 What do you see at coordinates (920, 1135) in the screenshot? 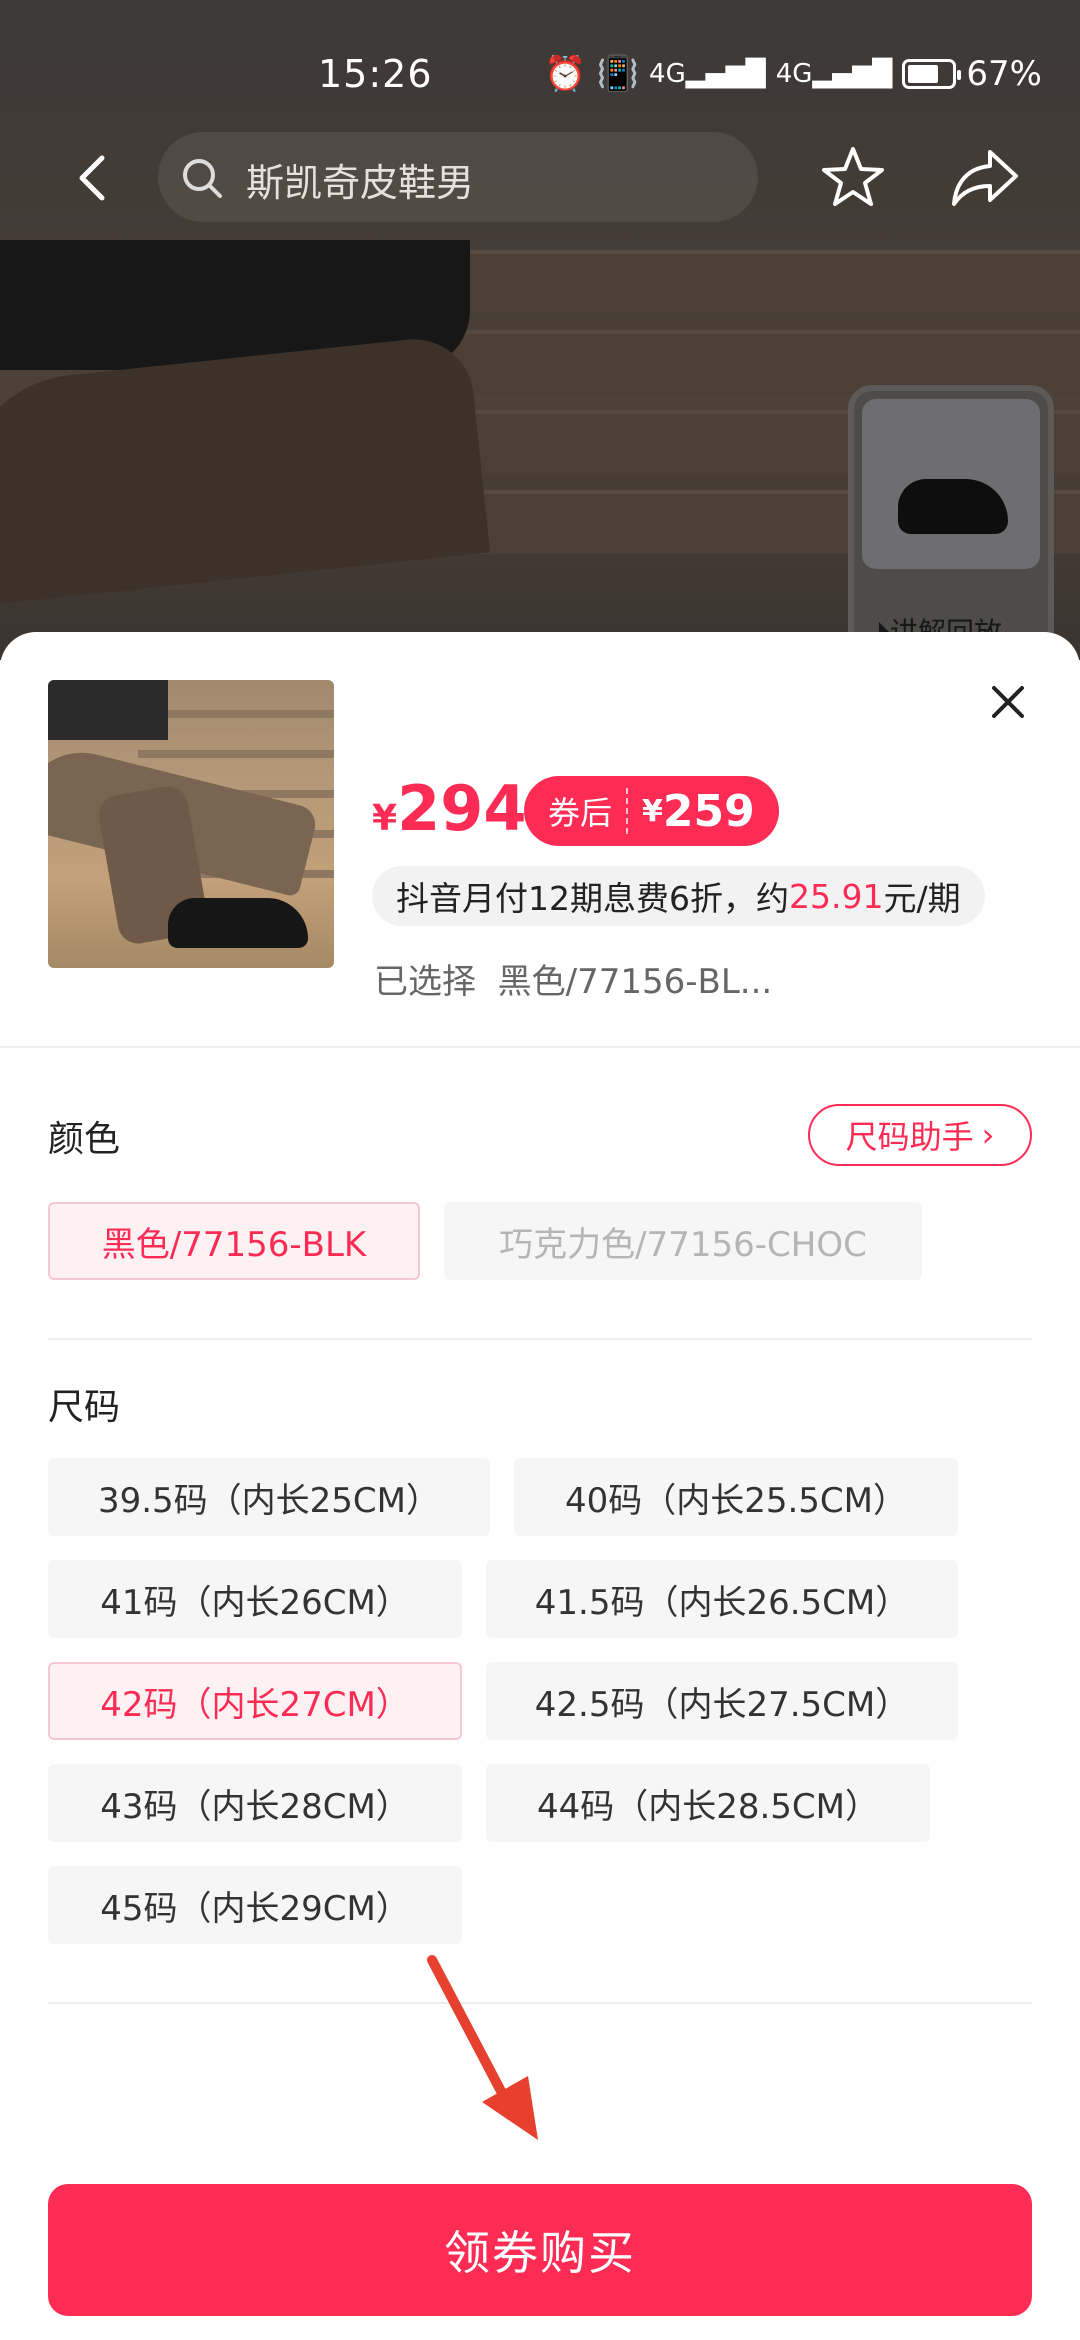
I see `size-helper-button: 尺码助手 ›` at bounding box center [920, 1135].